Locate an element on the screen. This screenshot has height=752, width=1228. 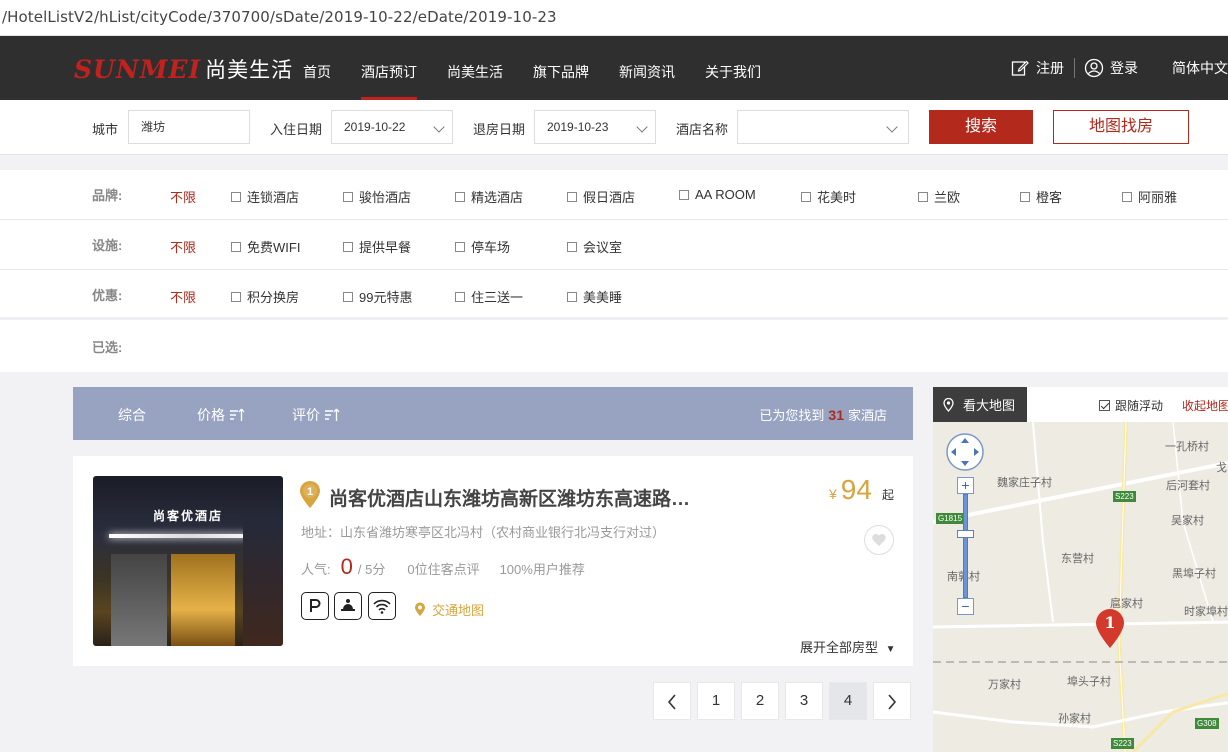
register-link: 注册 is located at coordinates (1037, 68).